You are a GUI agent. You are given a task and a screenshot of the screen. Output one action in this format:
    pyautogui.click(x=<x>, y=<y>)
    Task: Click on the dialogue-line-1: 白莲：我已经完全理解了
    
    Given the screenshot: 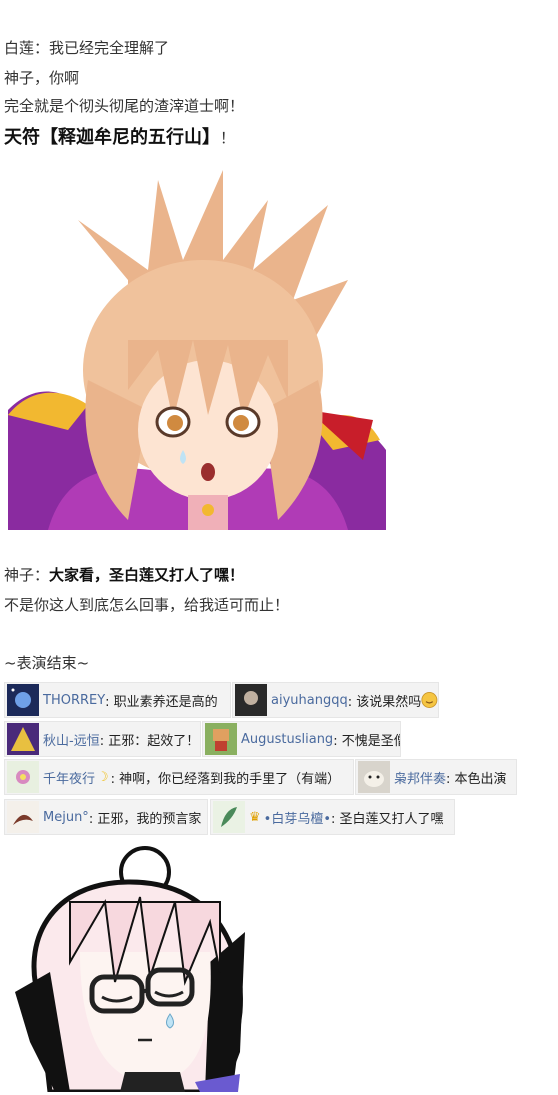 What is the action you would take?
    pyautogui.click(x=87, y=48)
    